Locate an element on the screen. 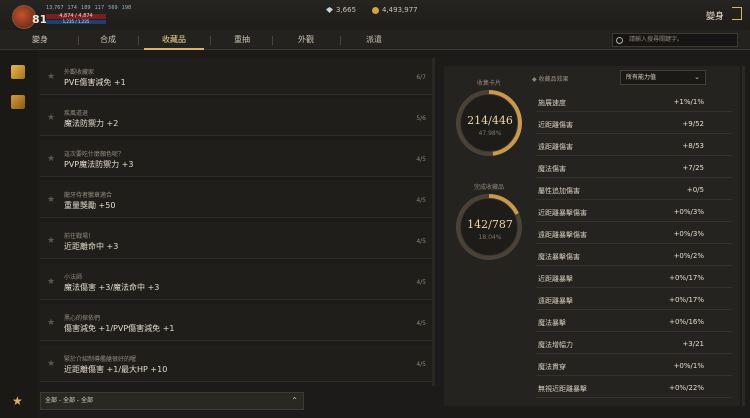 The width and height of the screenshot is (750, 418). effect-row: 遠距離暴擊 +0%/17% is located at coordinates (634, 299).